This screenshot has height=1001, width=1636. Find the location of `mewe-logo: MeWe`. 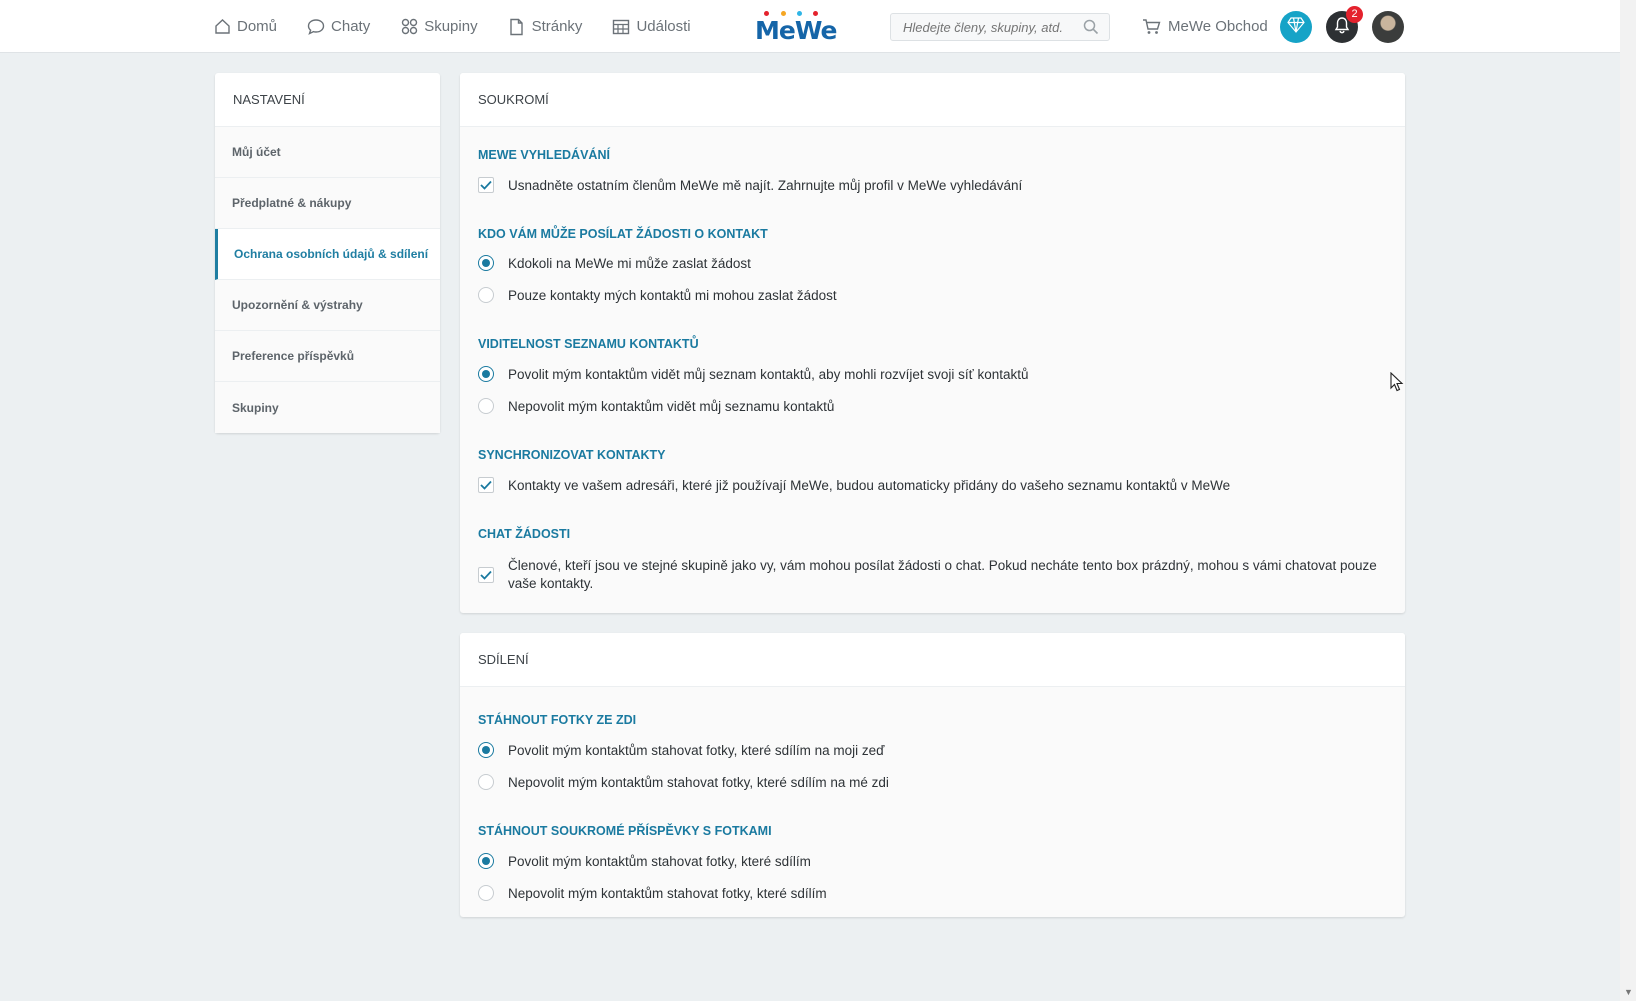

mewe-logo: MeWe is located at coordinates (796, 27).